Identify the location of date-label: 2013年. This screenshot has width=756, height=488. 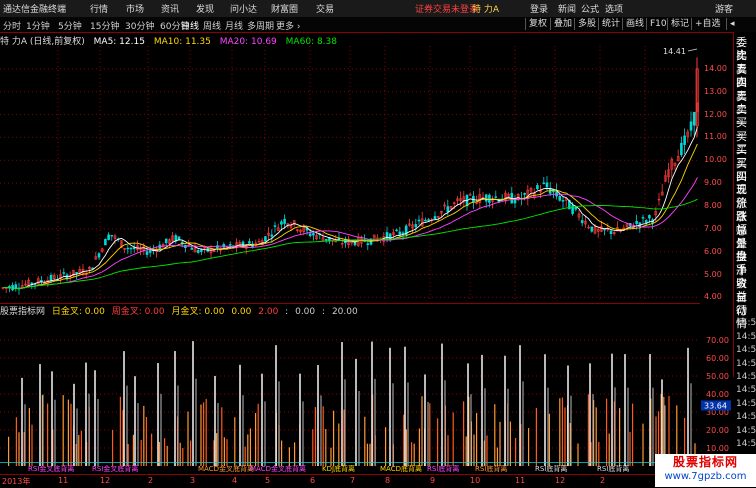
(16, 481).